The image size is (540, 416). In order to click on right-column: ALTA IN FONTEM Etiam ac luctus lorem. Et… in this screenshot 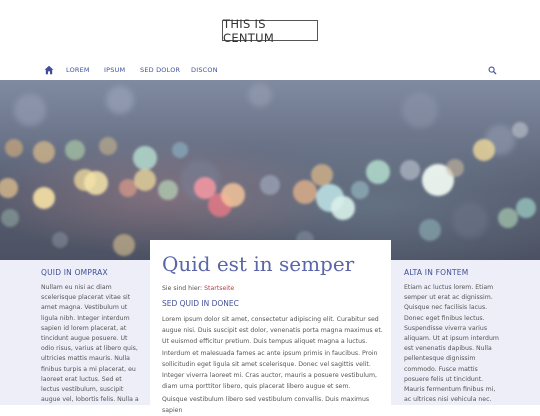, I will do `click(454, 336)`.